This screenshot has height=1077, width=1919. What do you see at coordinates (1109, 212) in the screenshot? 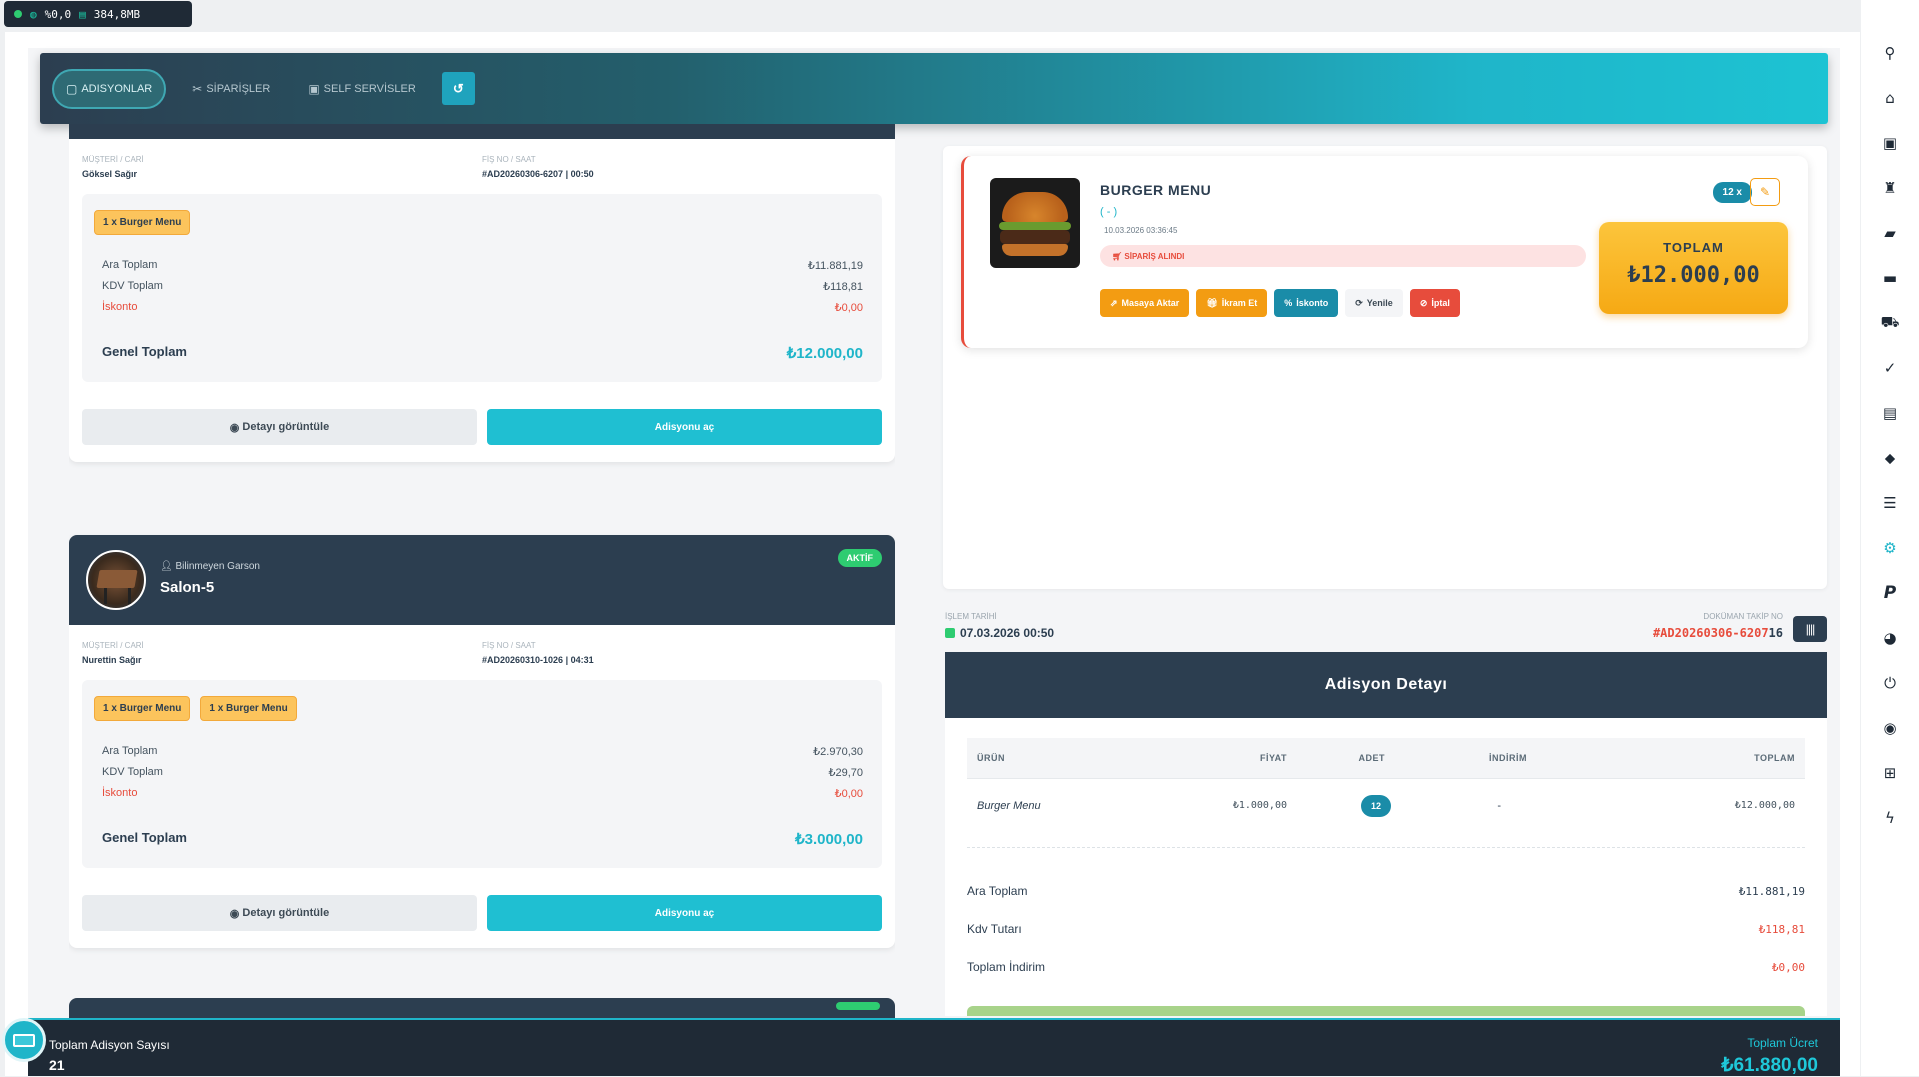
I see `product-variant: ( - )` at bounding box center [1109, 212].